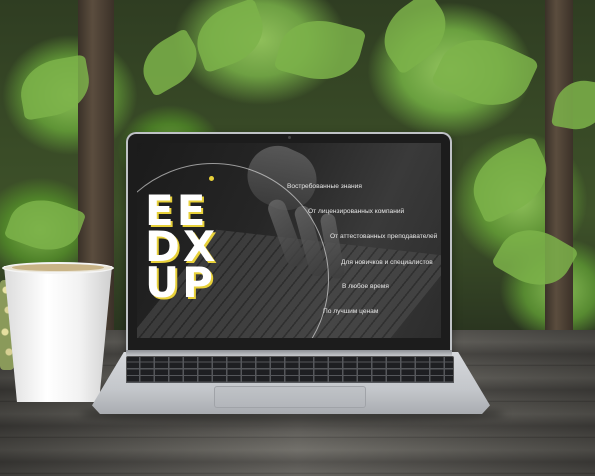  I want to click on laptop-keyboard, so click(290, 369).